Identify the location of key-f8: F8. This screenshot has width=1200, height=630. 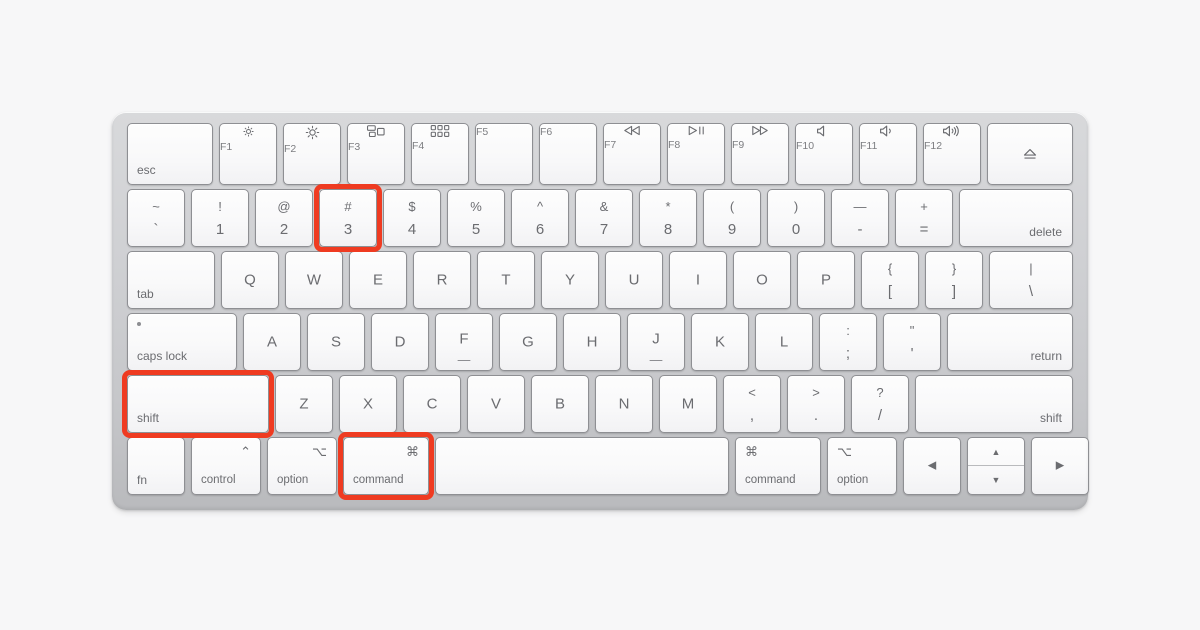
(696, 154).